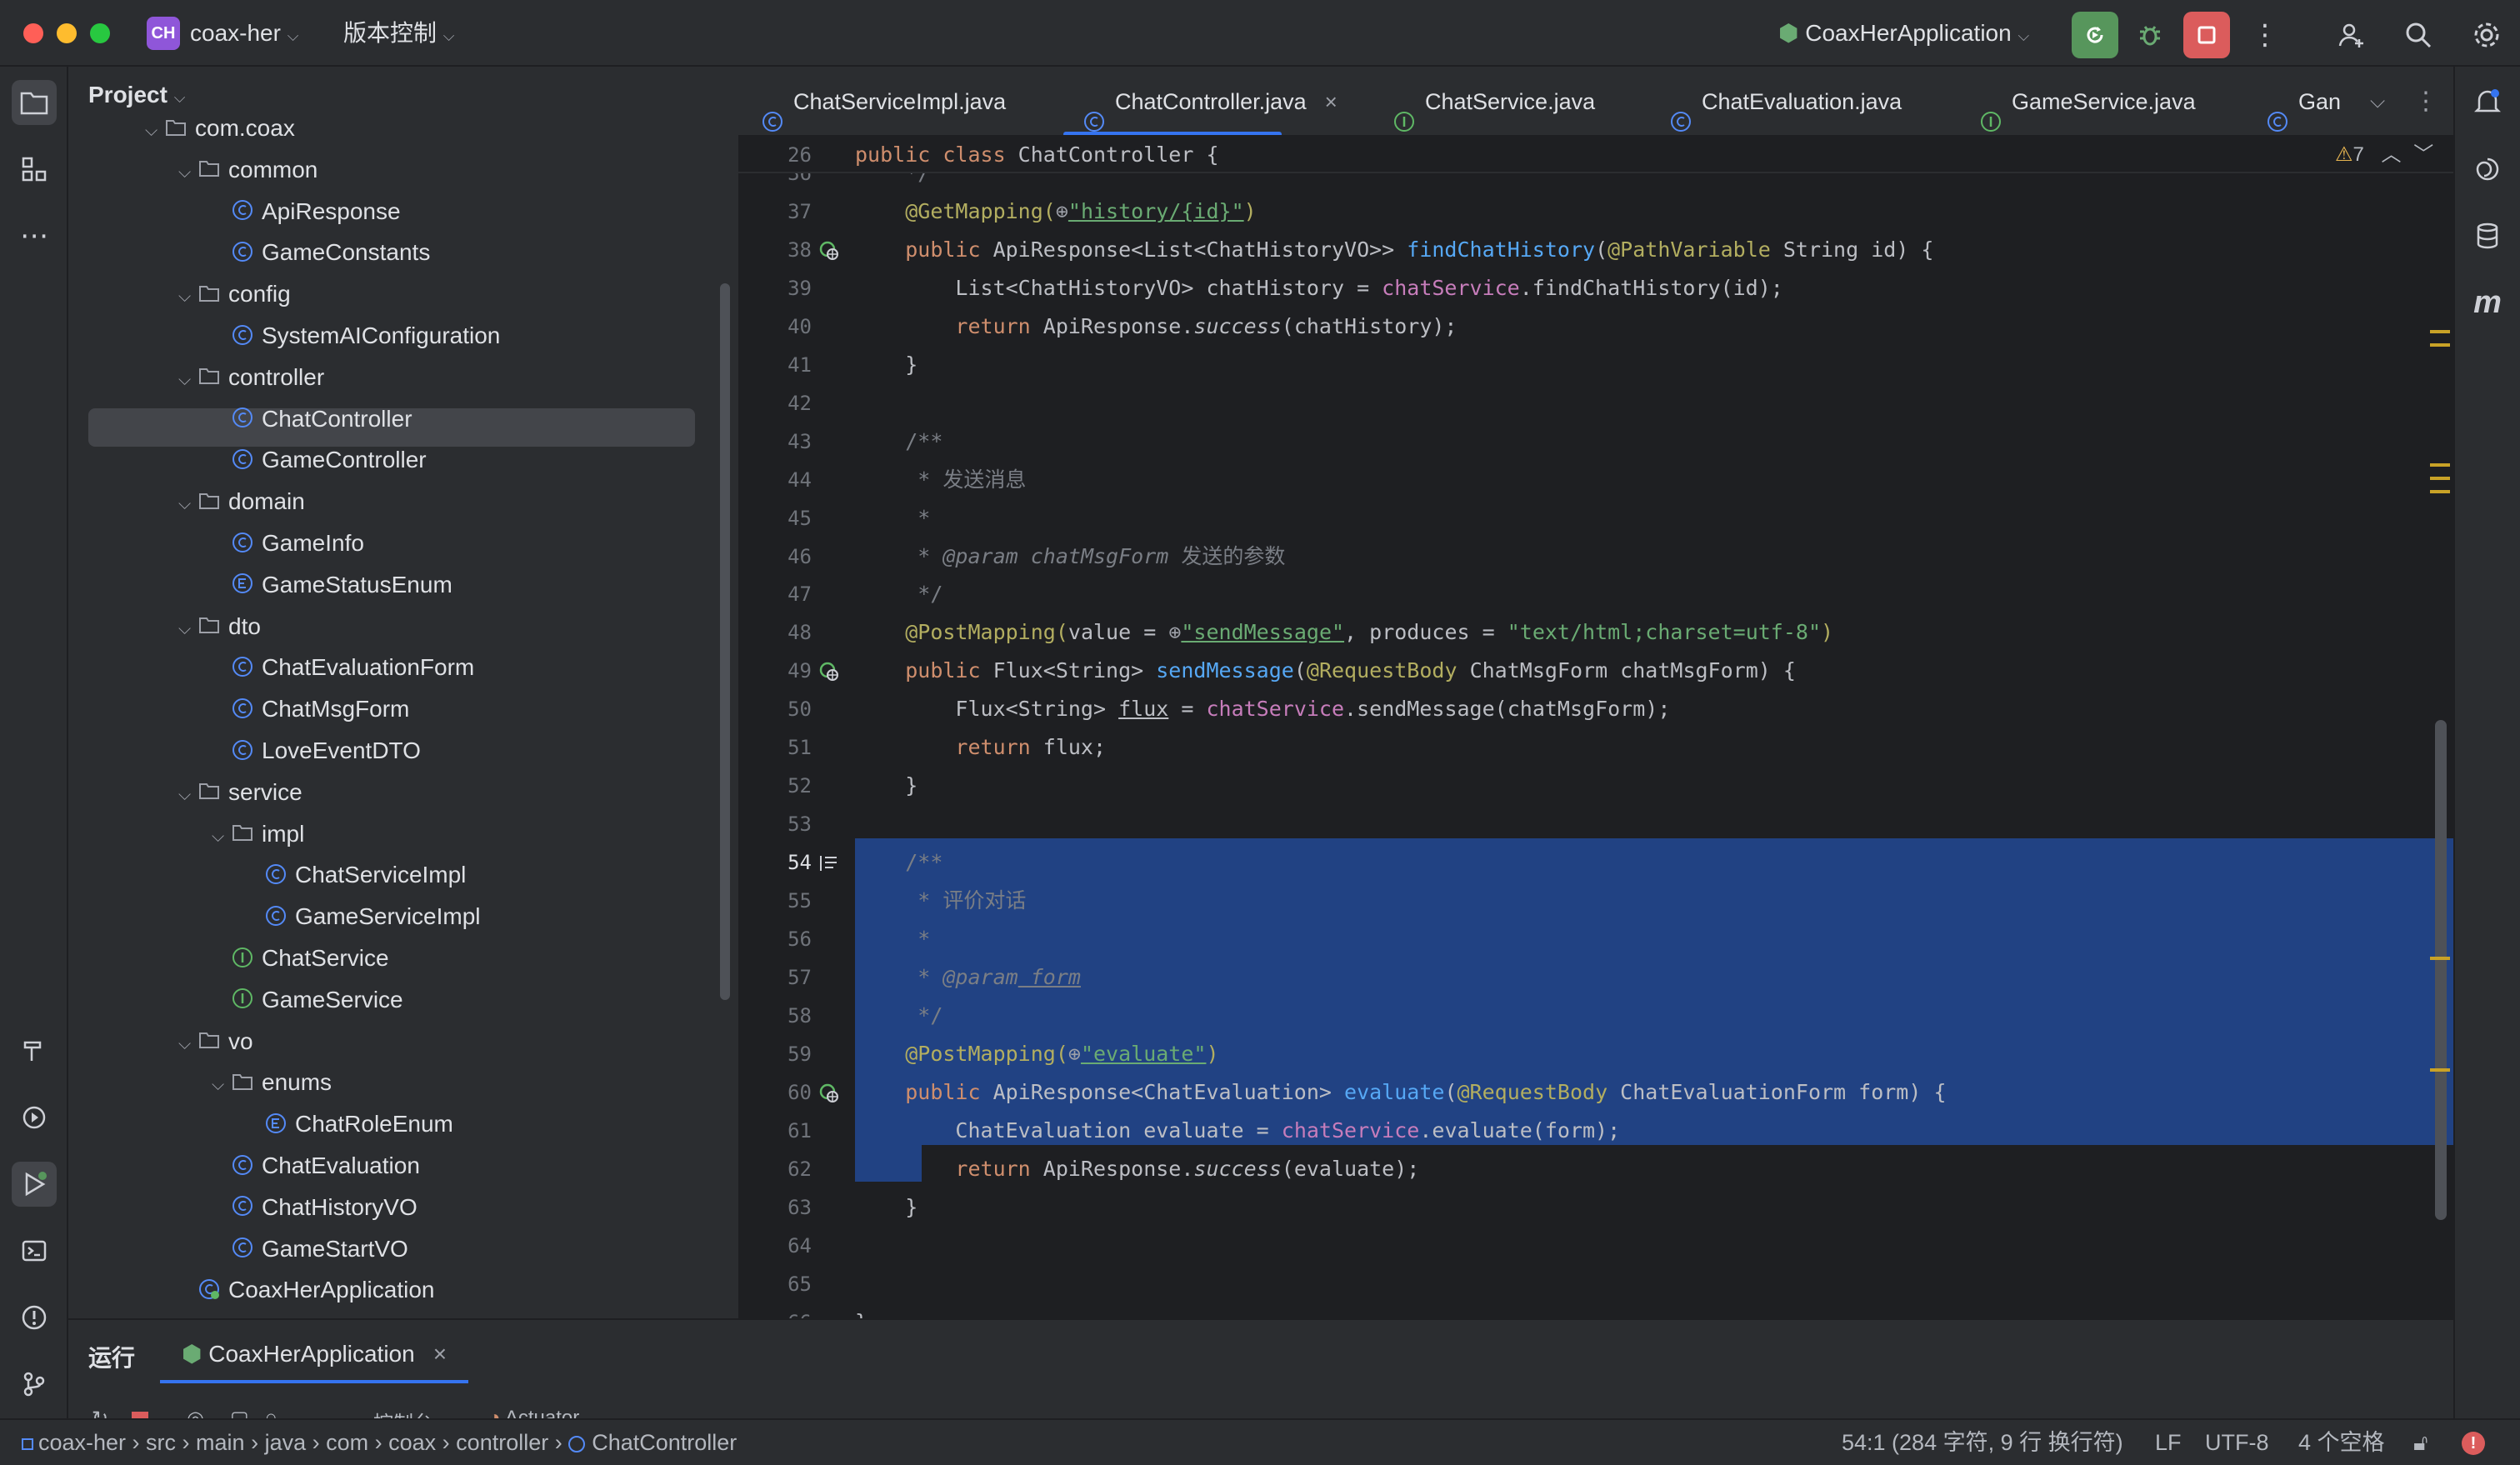 This screenshot has width=2520, height=1465. Describe the element at coordinates (220, 128) in the screenshot. I see `tree-item-com-coax: ⌵ com.coax` at that location.